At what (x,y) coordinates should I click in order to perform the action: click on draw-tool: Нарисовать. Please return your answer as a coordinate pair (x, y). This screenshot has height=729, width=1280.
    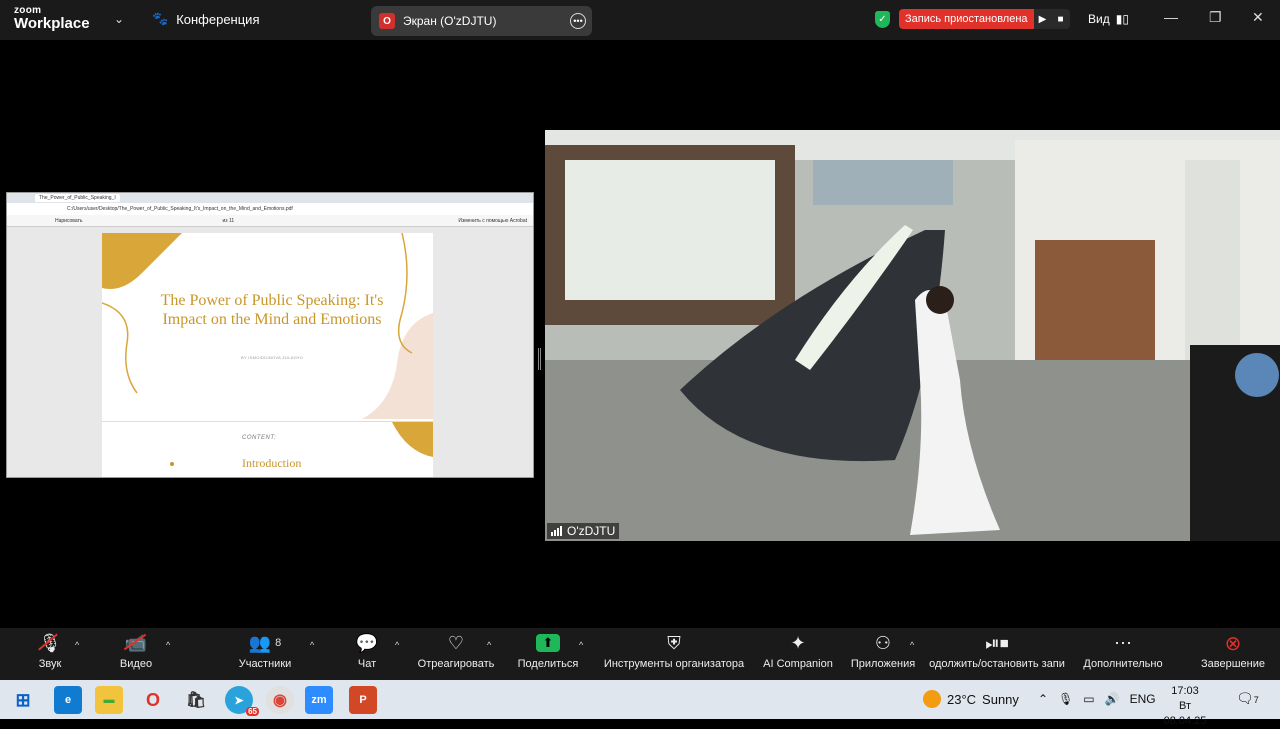
    Looking at the image, I should click on (68, 221).